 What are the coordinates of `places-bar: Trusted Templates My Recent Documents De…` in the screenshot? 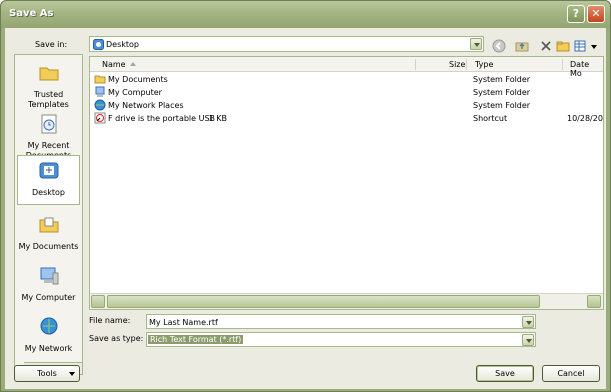 It's located at (48, 214).